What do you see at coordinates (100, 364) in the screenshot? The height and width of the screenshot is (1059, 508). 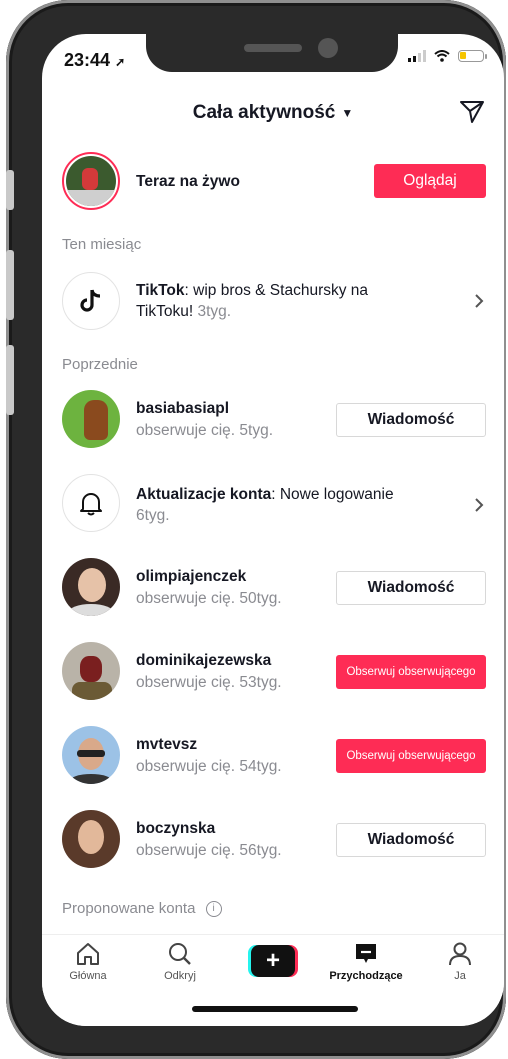 I see `section-previous: Poprzednie` at bounding box center [100, 364].